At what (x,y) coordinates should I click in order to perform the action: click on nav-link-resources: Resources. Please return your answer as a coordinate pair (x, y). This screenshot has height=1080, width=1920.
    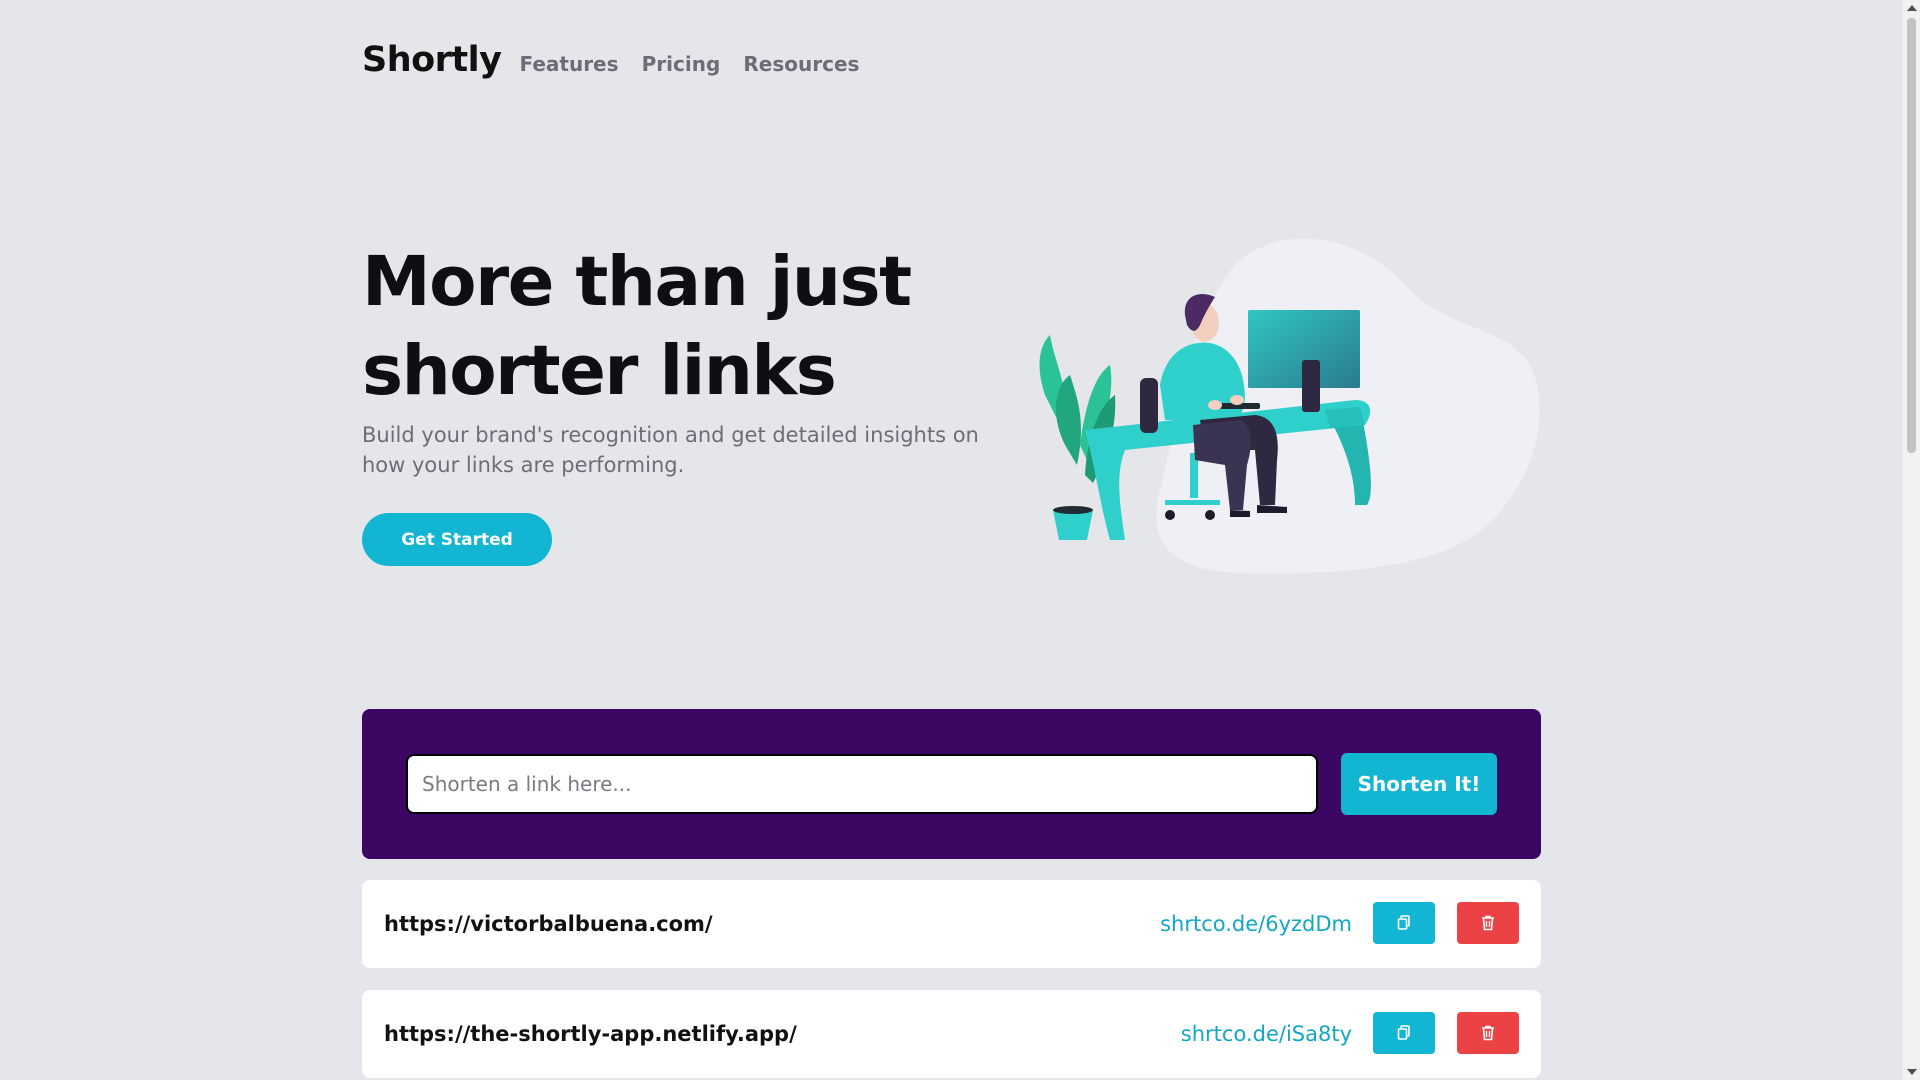
    Looking at the image, I should click on (801, 64).